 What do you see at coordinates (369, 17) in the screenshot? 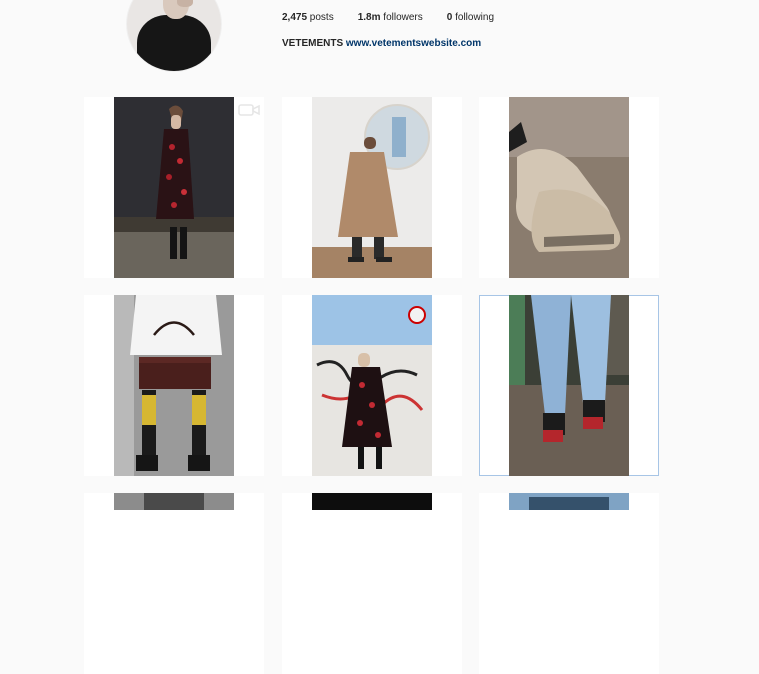
I see `followers-count-value: 1.8m` at bounding box center [369, 17].